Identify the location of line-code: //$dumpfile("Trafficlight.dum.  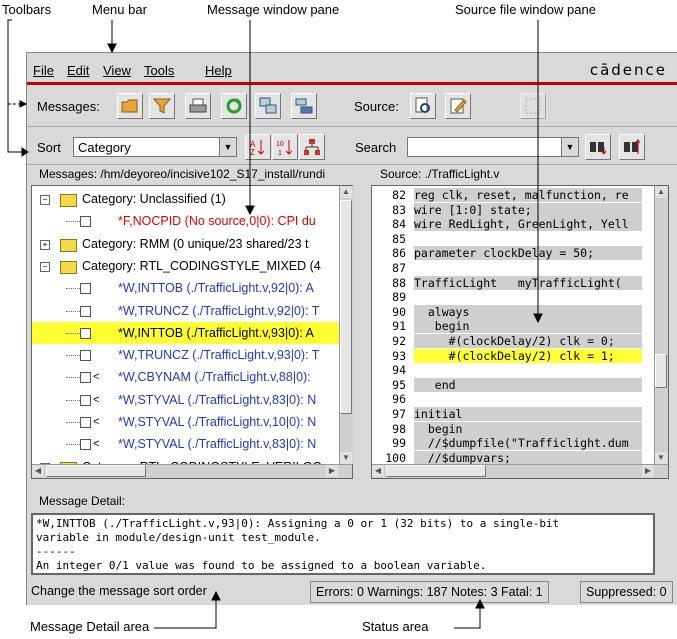
(528, 443).